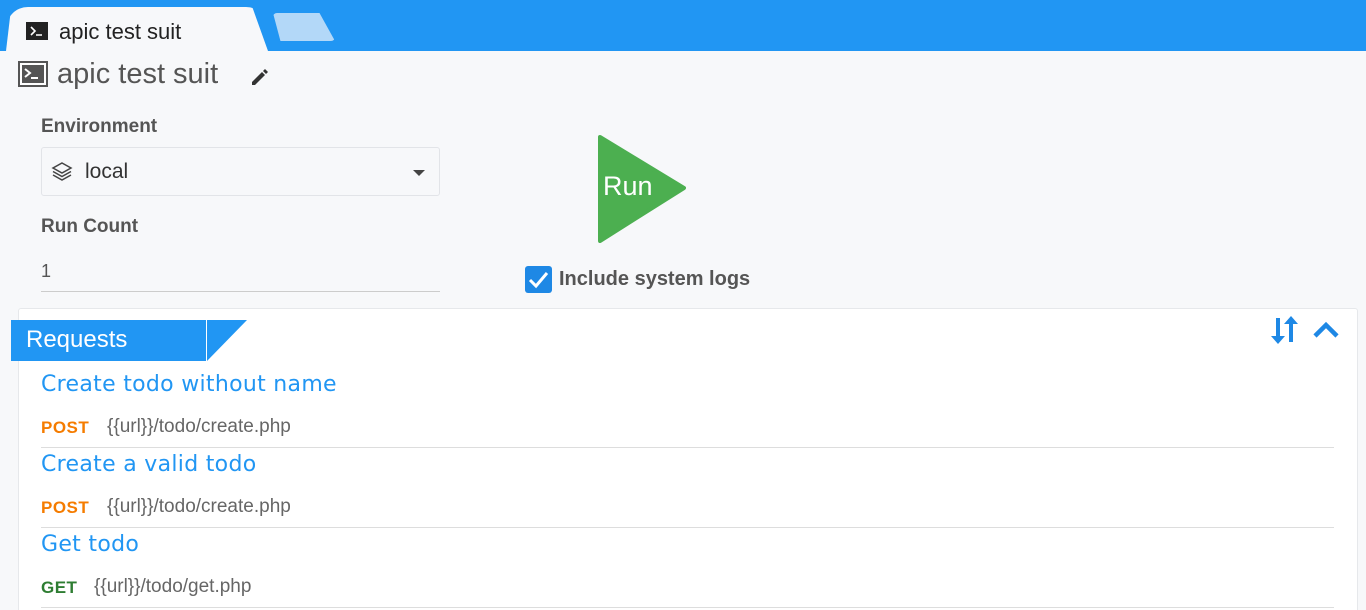  I want to click on request-url: {{url}}/todo/get.php, so click(173, 586).